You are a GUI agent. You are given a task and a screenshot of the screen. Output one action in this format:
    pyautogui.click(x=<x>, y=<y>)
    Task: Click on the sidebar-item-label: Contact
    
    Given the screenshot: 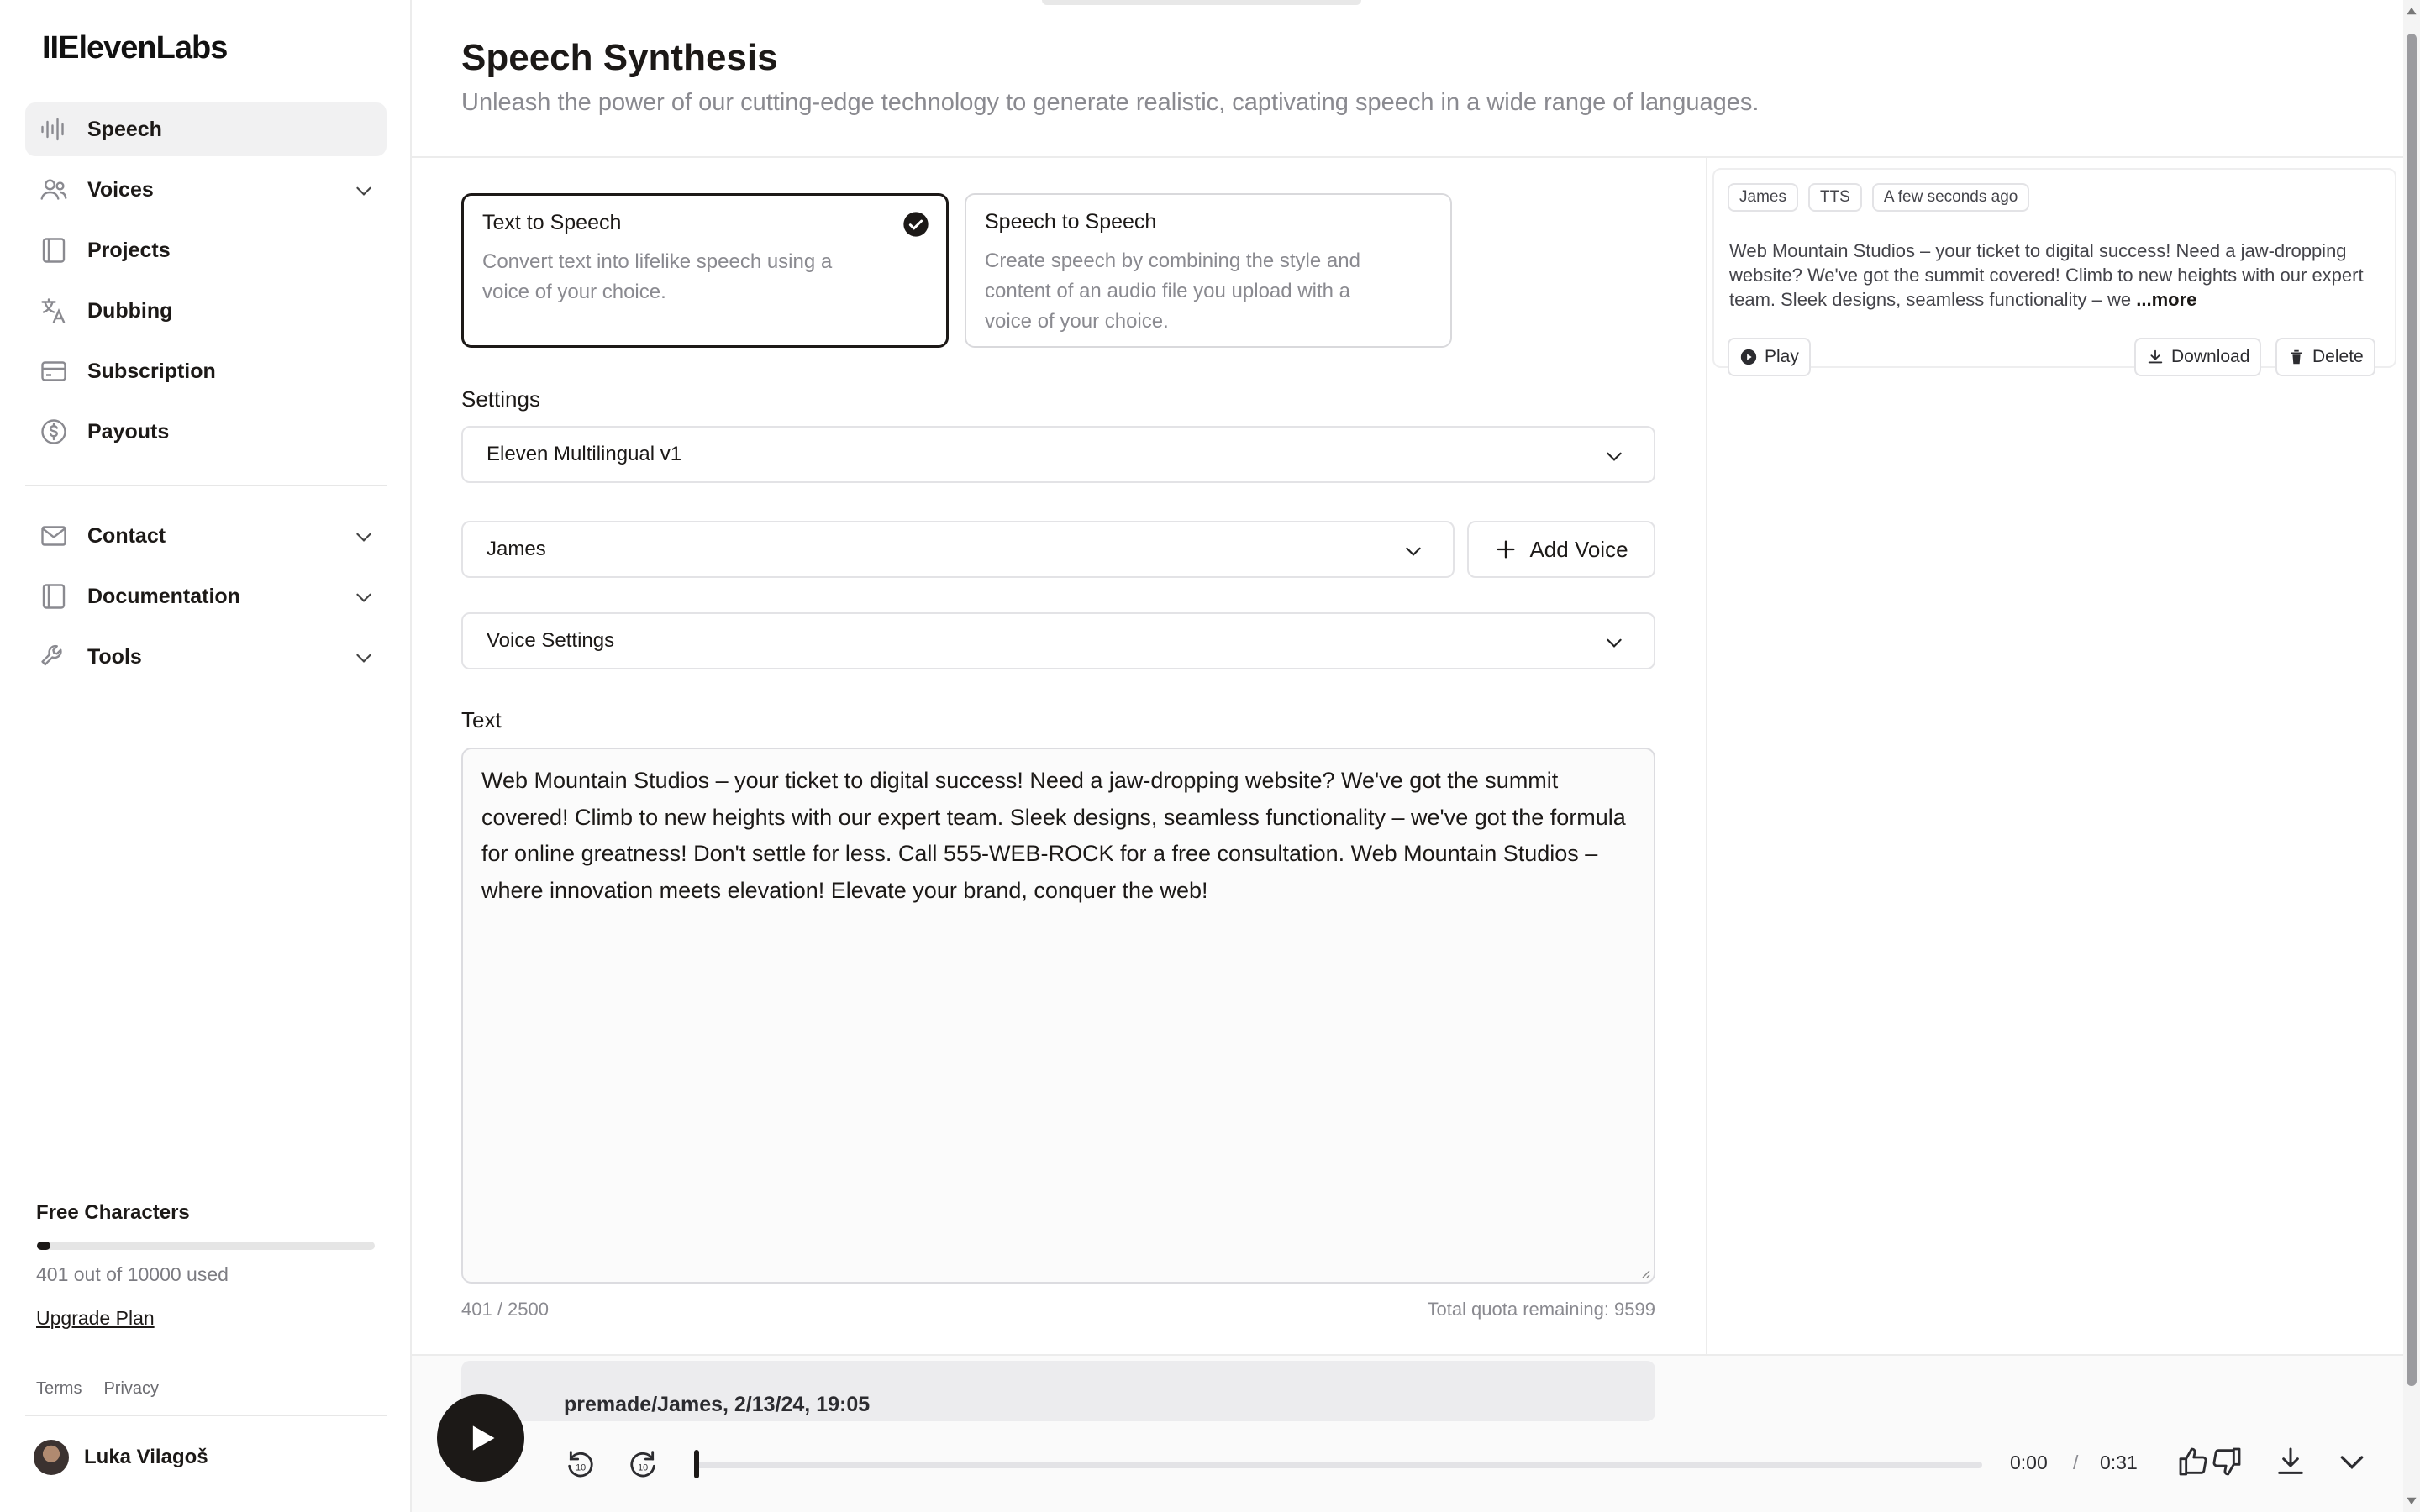 What is the action you would take?
    pyautogui.click(x=127, y=535)
    